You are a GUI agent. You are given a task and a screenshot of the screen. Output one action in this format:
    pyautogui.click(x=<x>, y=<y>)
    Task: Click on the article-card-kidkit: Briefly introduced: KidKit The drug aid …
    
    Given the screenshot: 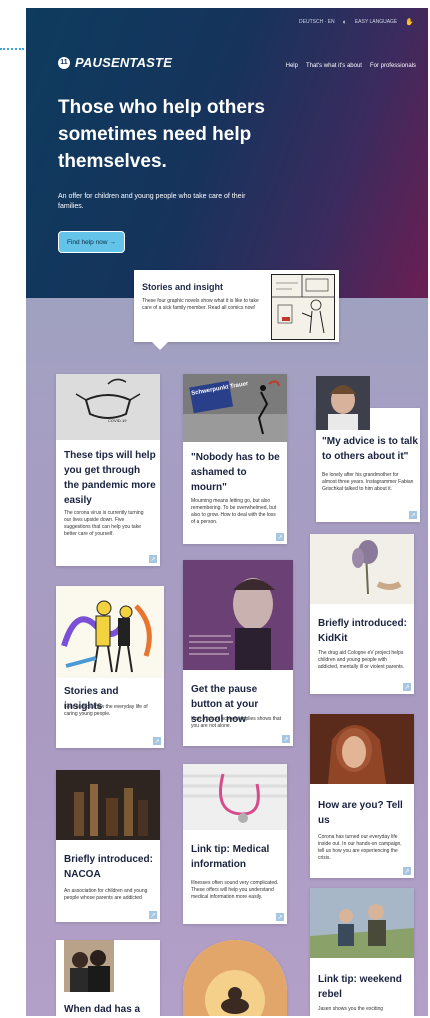 What is the action you would take?
    pyautogui.click(x=362, y=614)
    